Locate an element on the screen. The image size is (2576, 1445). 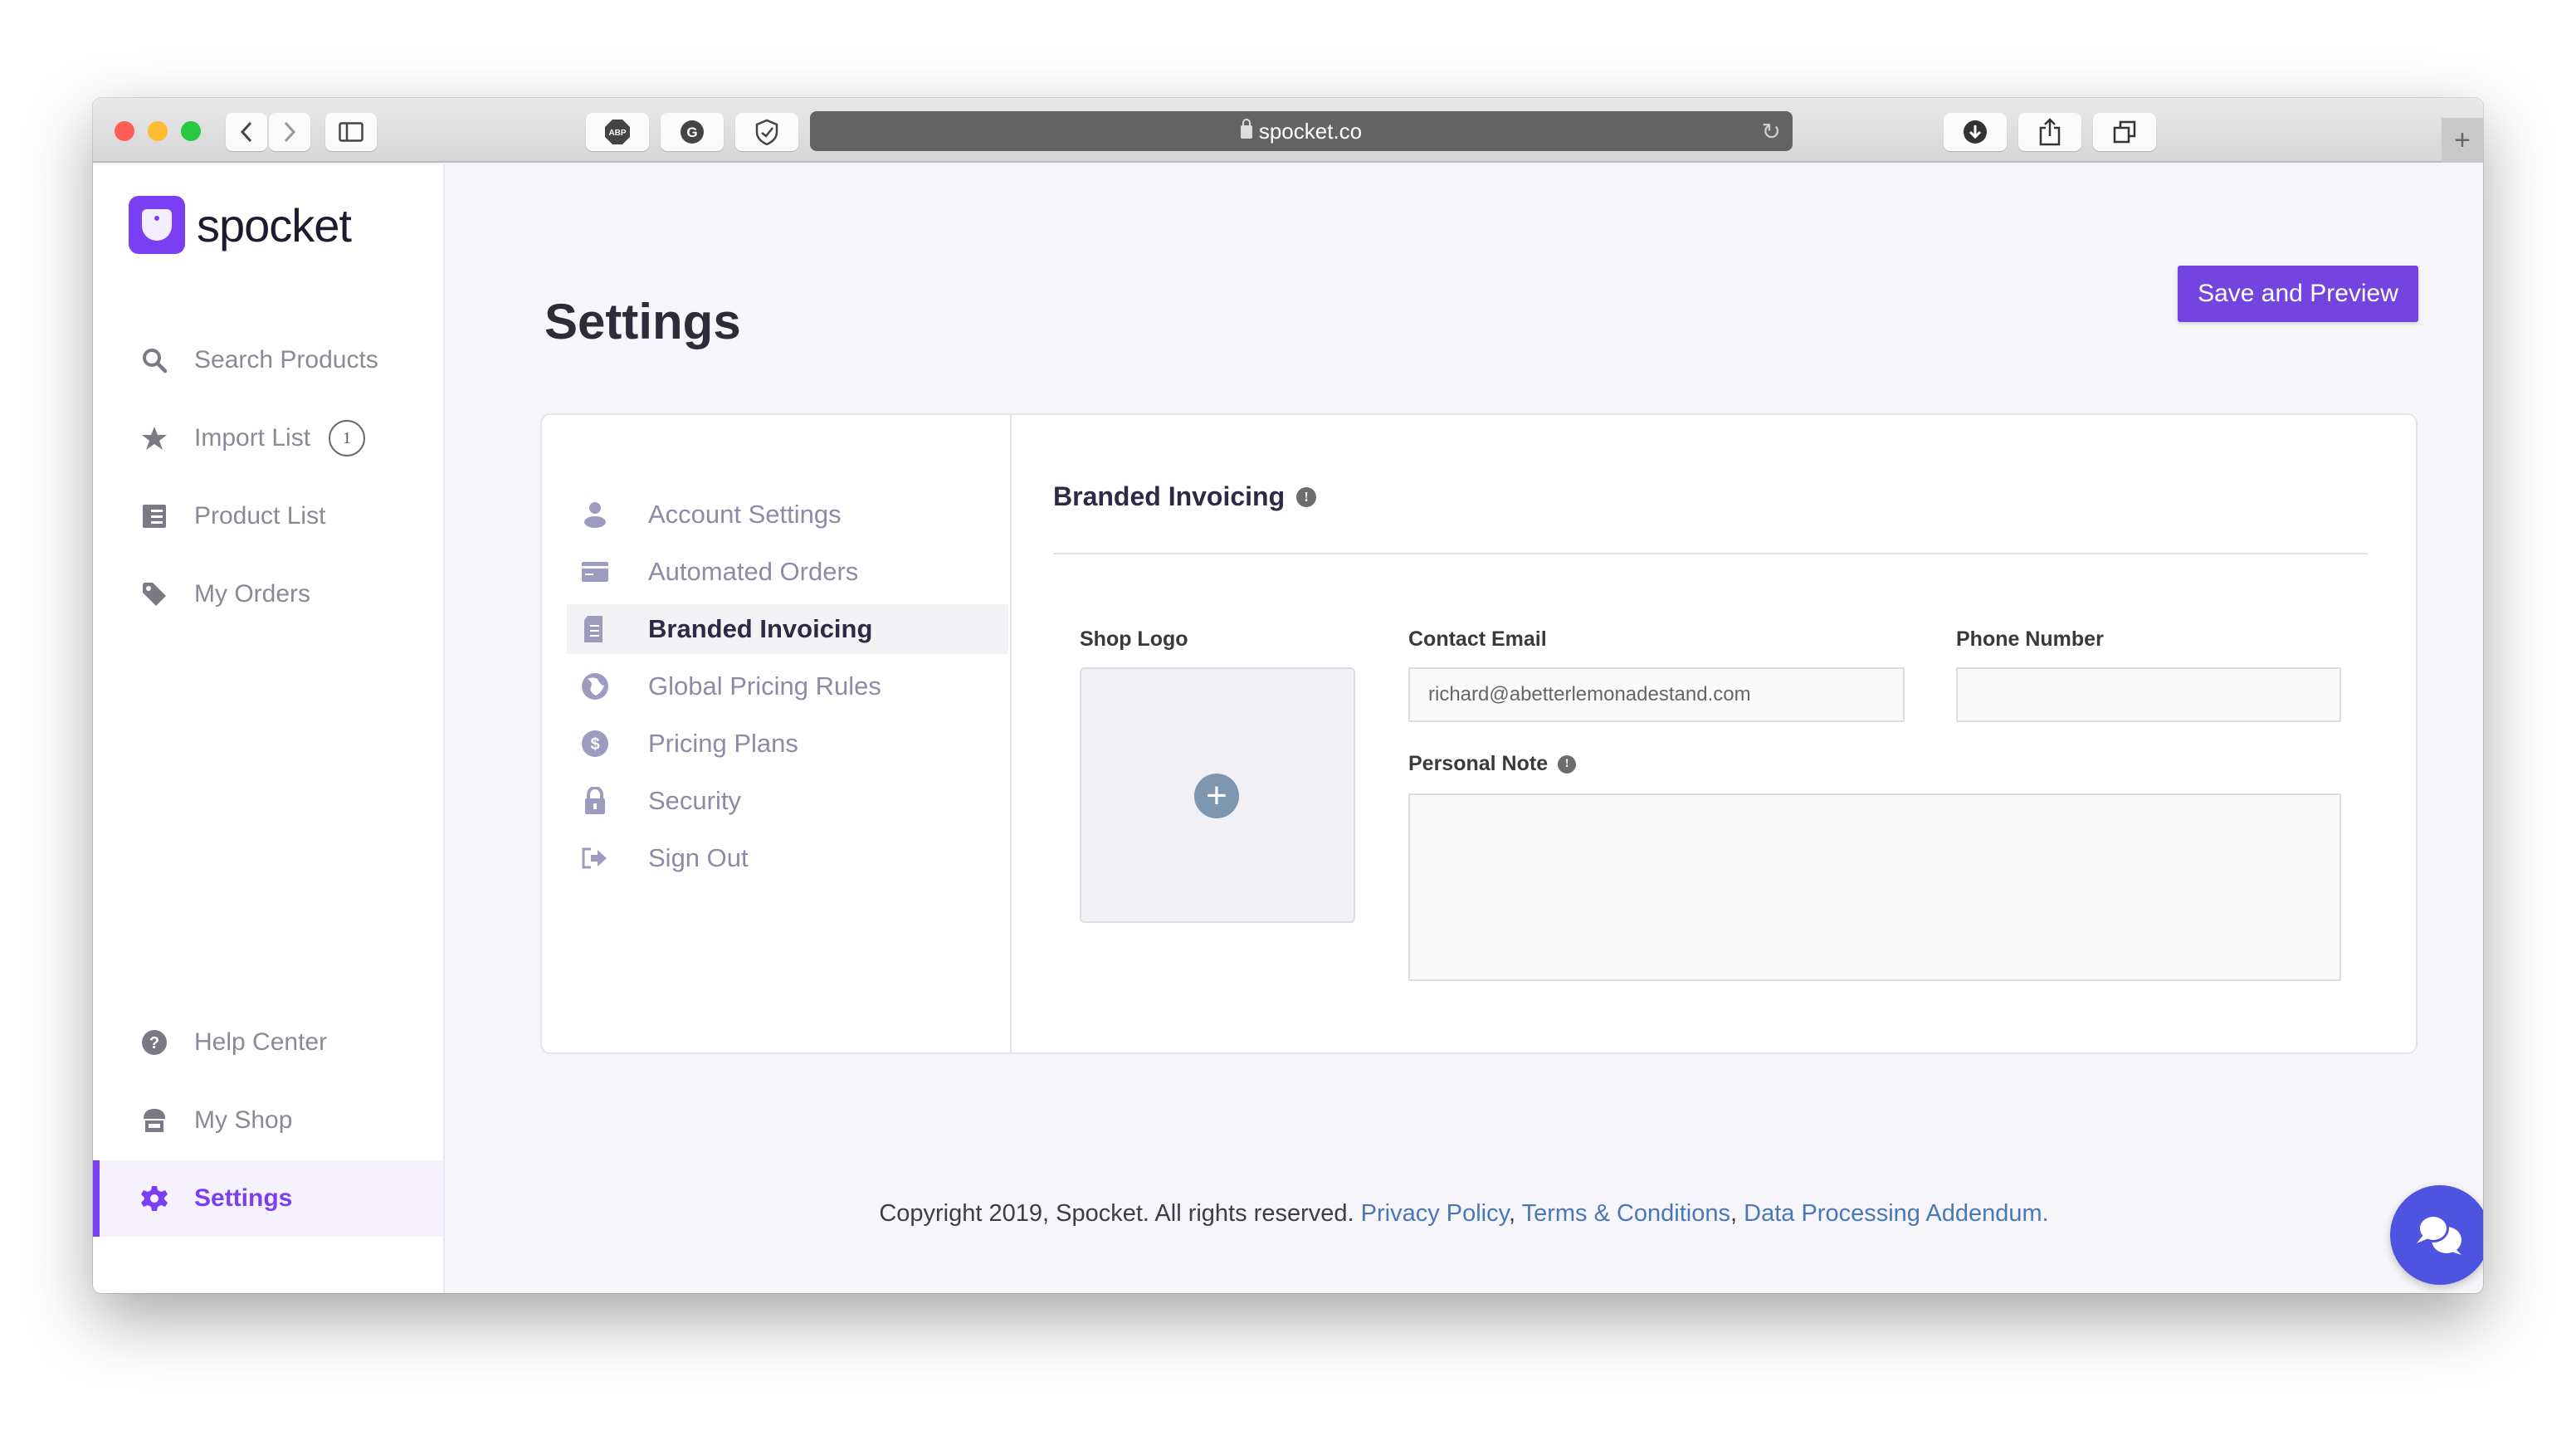
plus-icon: + is located at coordinates (2463, 140).